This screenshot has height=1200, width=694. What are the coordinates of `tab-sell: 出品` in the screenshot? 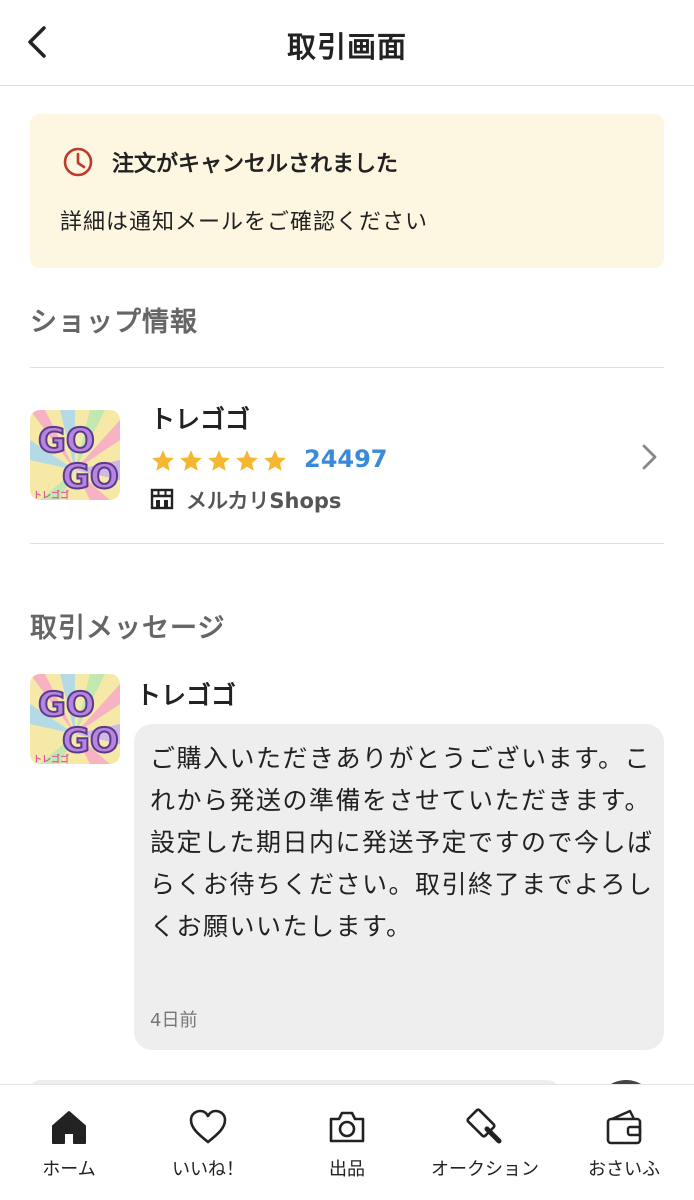 It's located at (347, 1142).